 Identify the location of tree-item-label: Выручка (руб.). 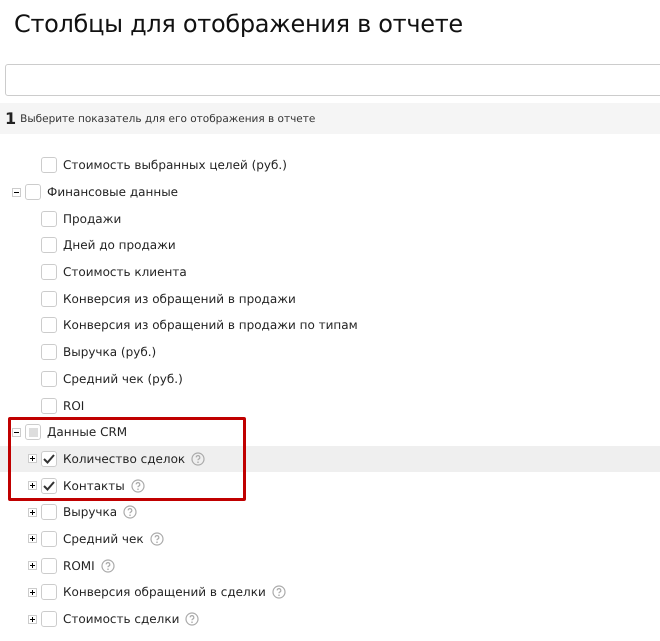
(109, 352).